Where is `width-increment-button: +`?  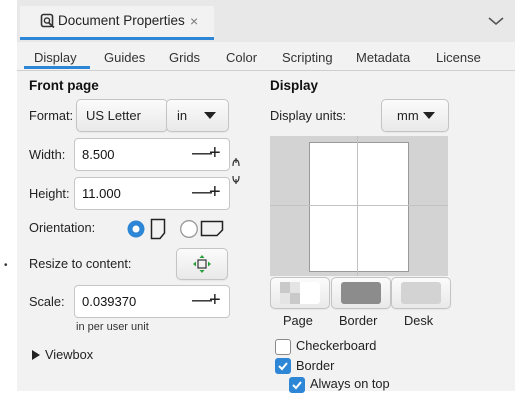 width-increment-button: + is located at coordinates (215, 153).